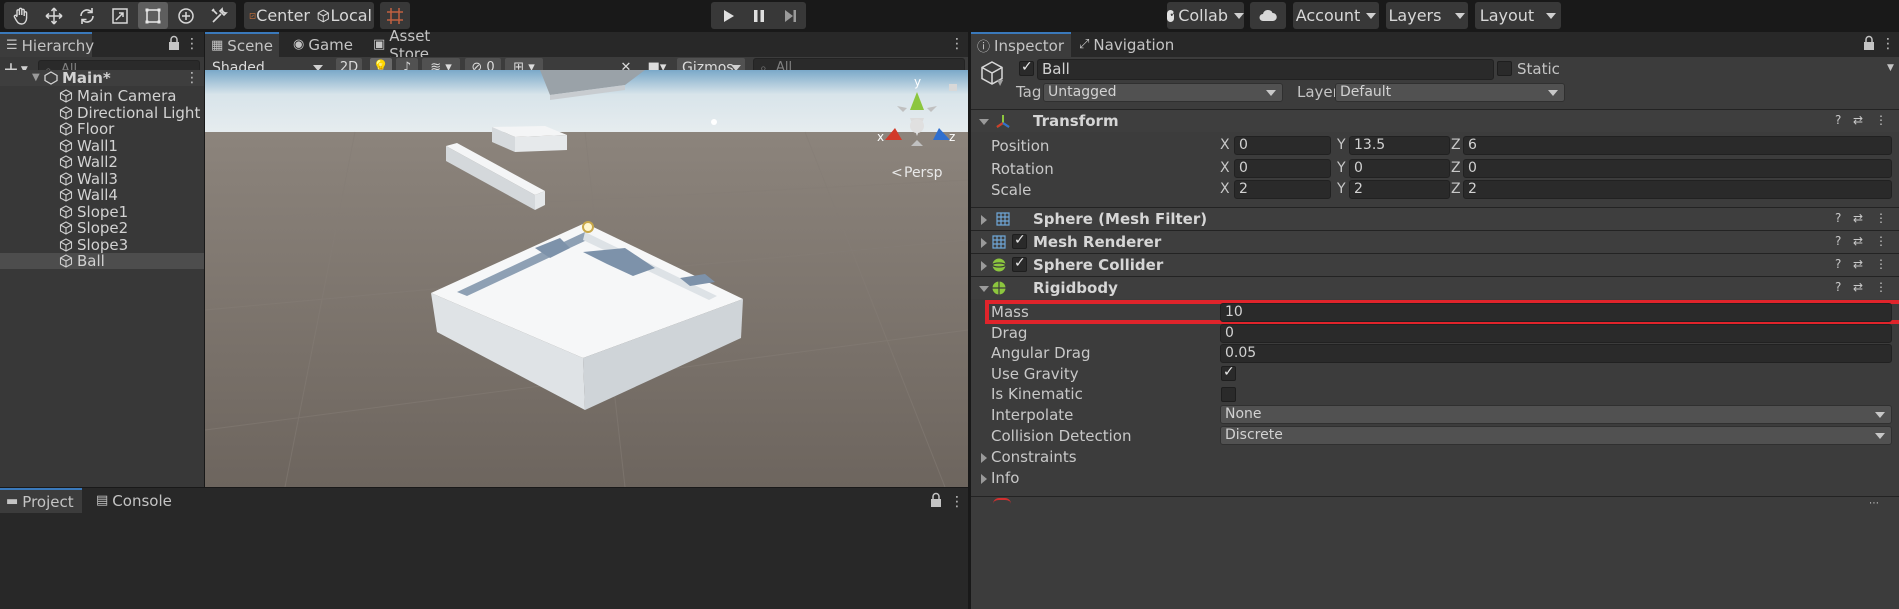  I want to click on hierarchy-item: Ball, so click(102, 261).